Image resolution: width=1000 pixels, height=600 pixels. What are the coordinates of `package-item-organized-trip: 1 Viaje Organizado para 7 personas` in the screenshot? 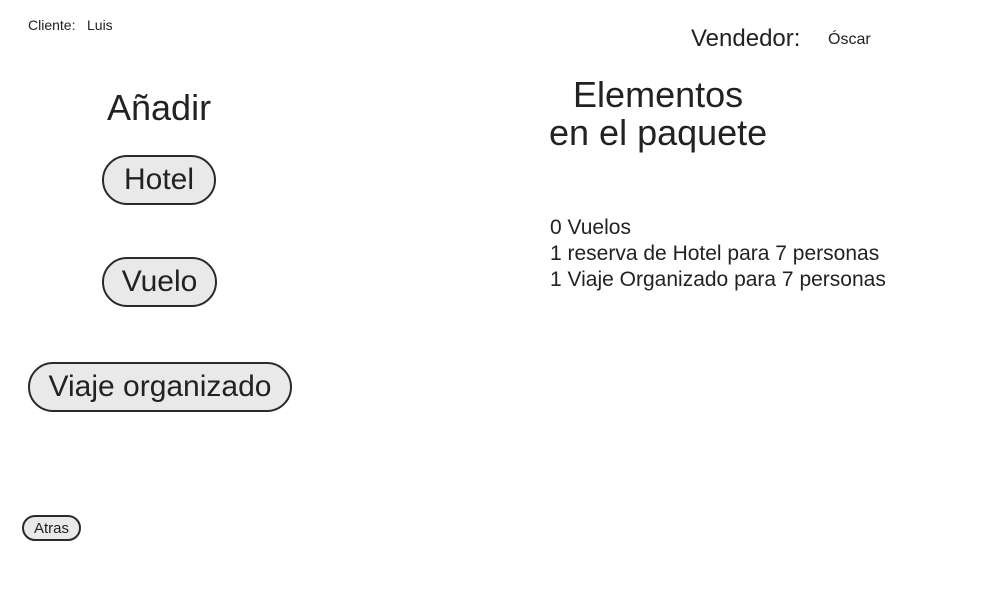 It's located at (718, 279).